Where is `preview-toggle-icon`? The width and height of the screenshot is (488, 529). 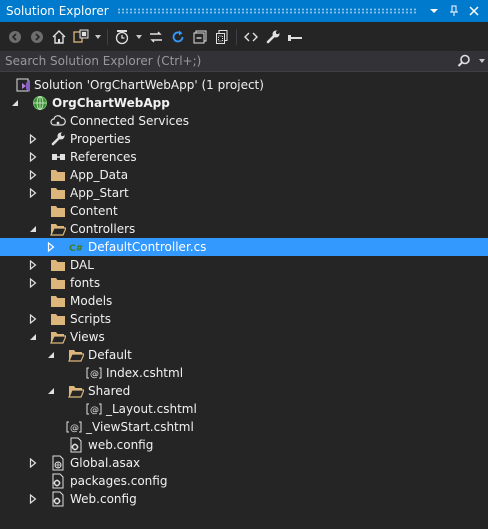
preview-toggle-icon is located at coordinates (295, 37).